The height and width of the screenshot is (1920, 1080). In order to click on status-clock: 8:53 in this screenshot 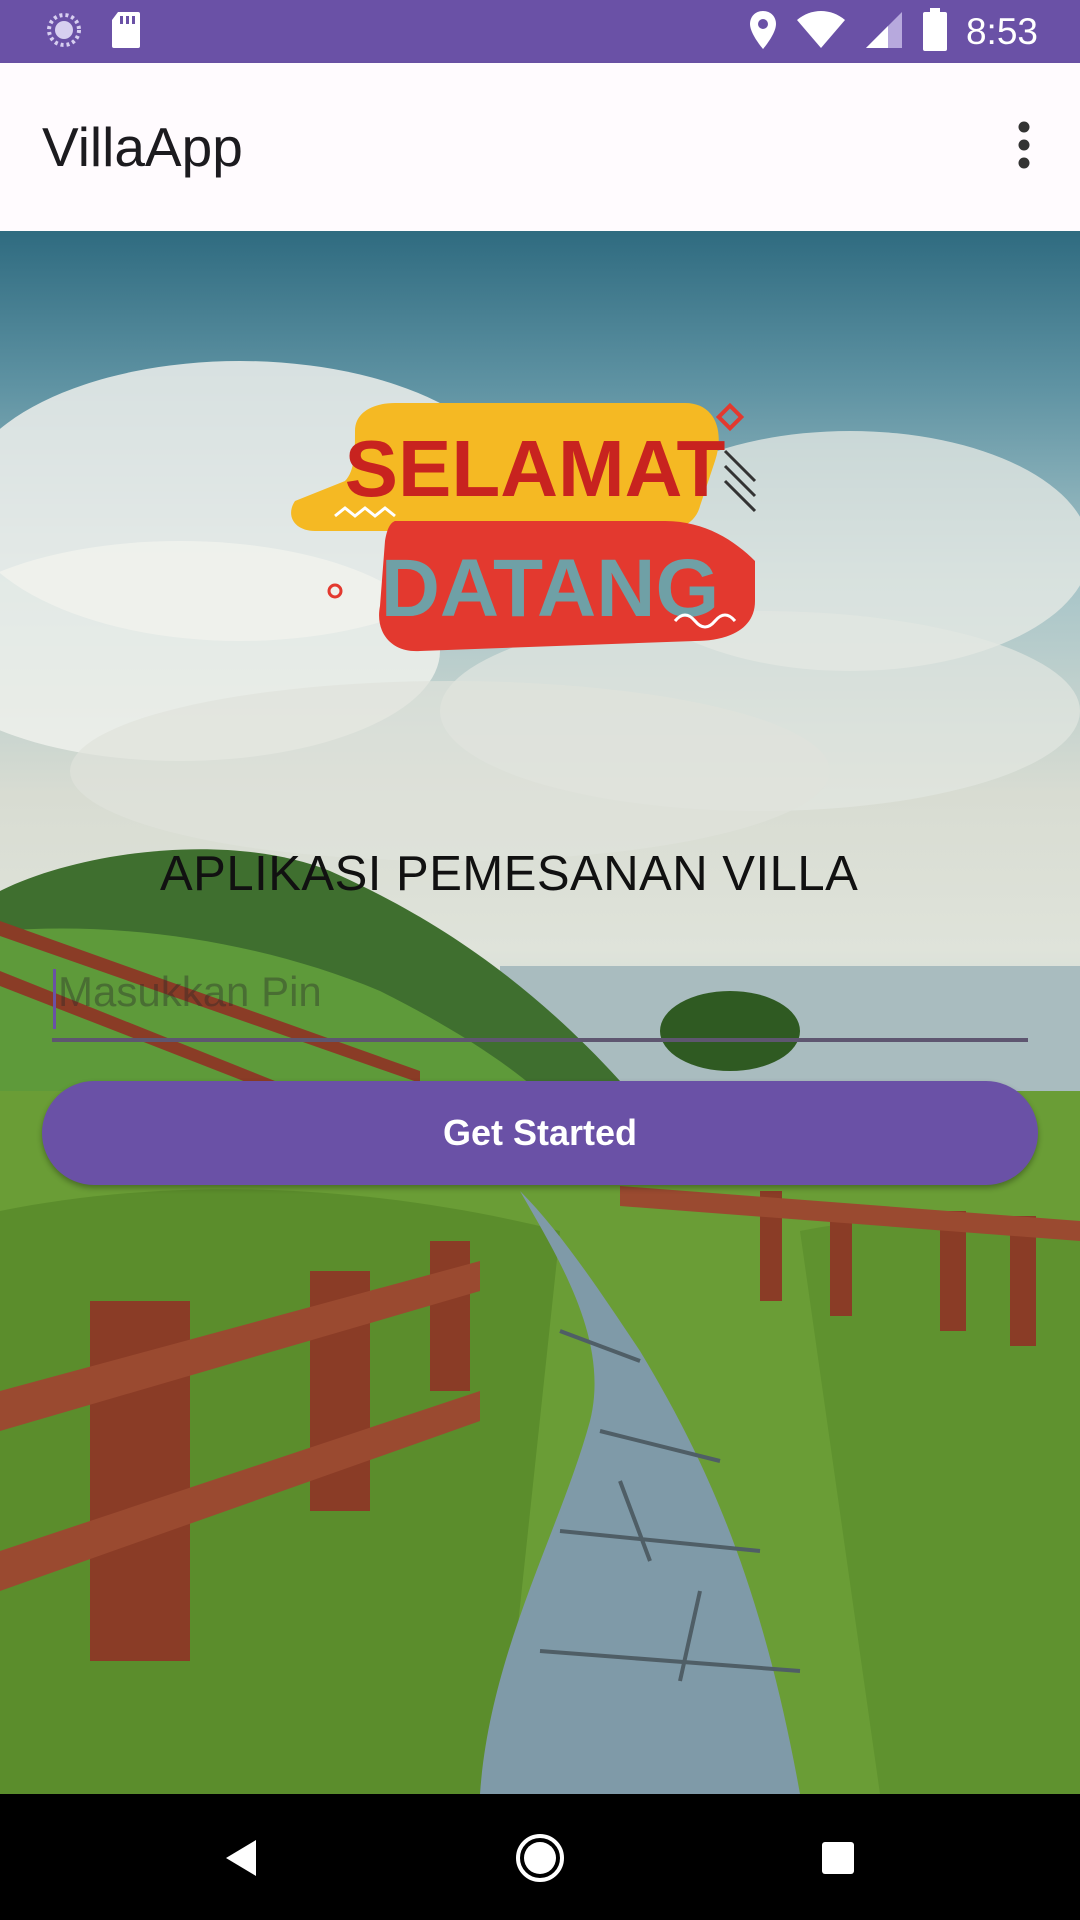, I will do `click(1001, 31)`.